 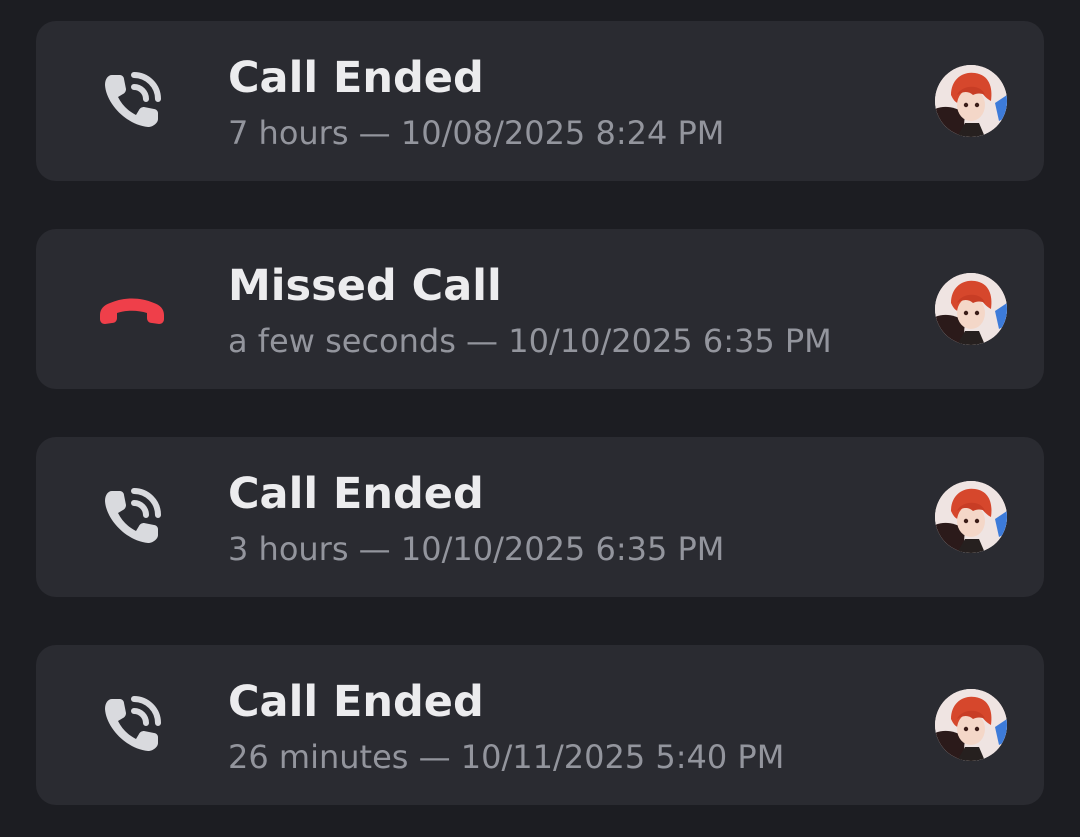 I want to click on call-meta: a few seconds — 10/10/2025 6:35 PM, so click(x=530, y=341).